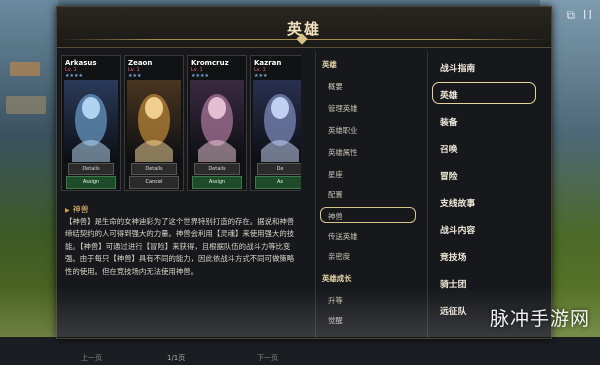  I want to click on hero-card: Zeaon Lv. 1 ★★★ Details Cancel, so click(154, 123).